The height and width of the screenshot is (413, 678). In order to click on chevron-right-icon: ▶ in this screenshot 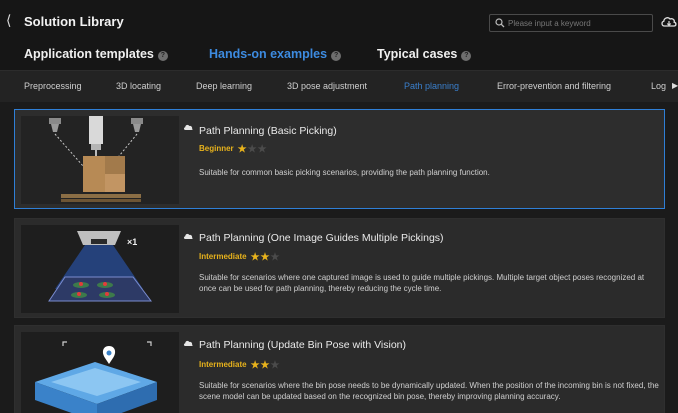, I will do `click(675, 85)`.